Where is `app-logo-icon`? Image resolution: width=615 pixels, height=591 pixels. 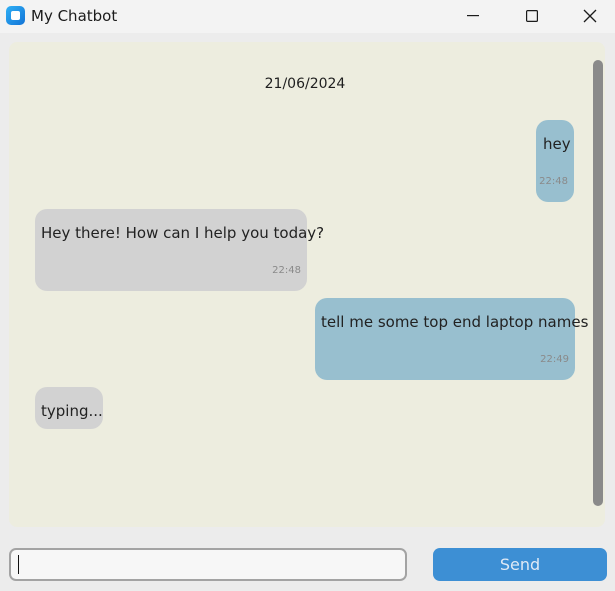
app-logo-icon is located at coordinates (15, 15).